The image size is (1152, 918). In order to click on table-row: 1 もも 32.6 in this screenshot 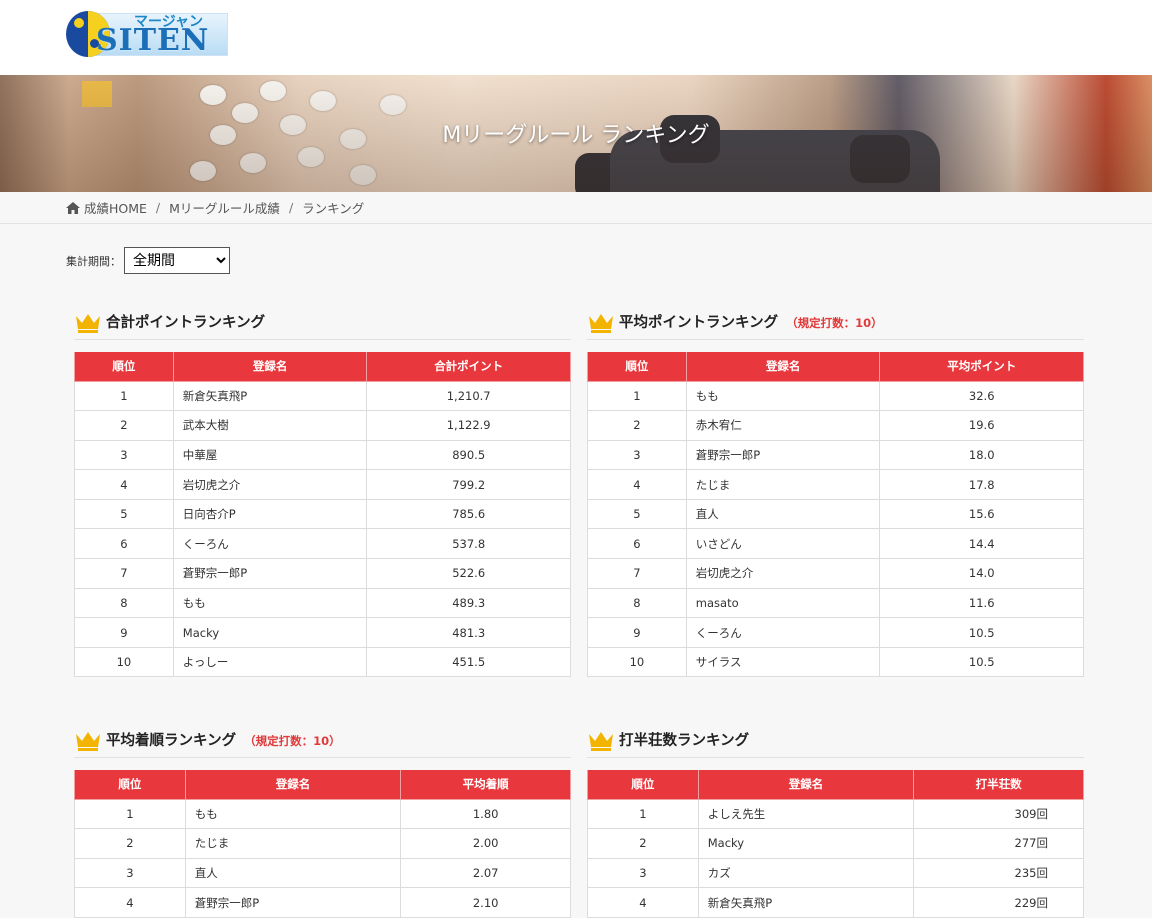, I will do `click(835, 396)`.